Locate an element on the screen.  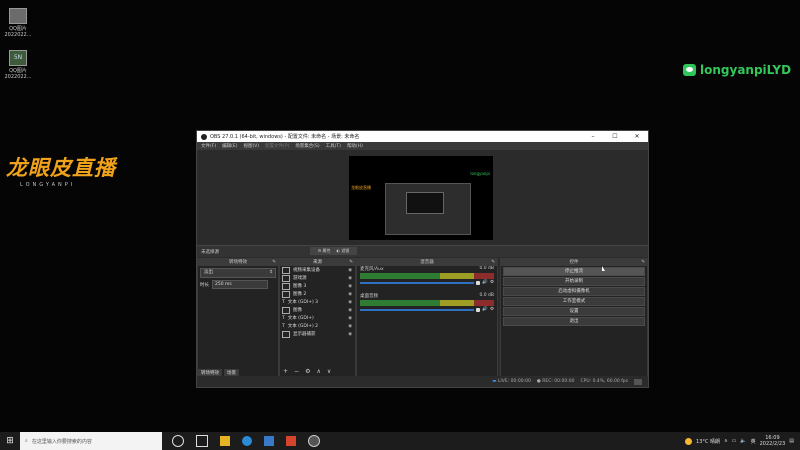
search-icon: ⌕ is located at coordinates (26, 441).